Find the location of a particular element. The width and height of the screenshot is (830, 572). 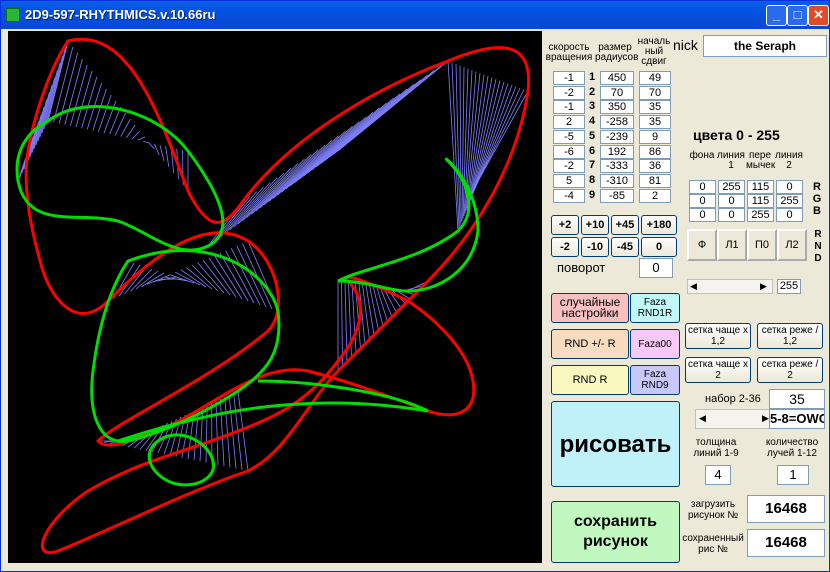

shift-input: 9 is located at coordinates (655, 136).